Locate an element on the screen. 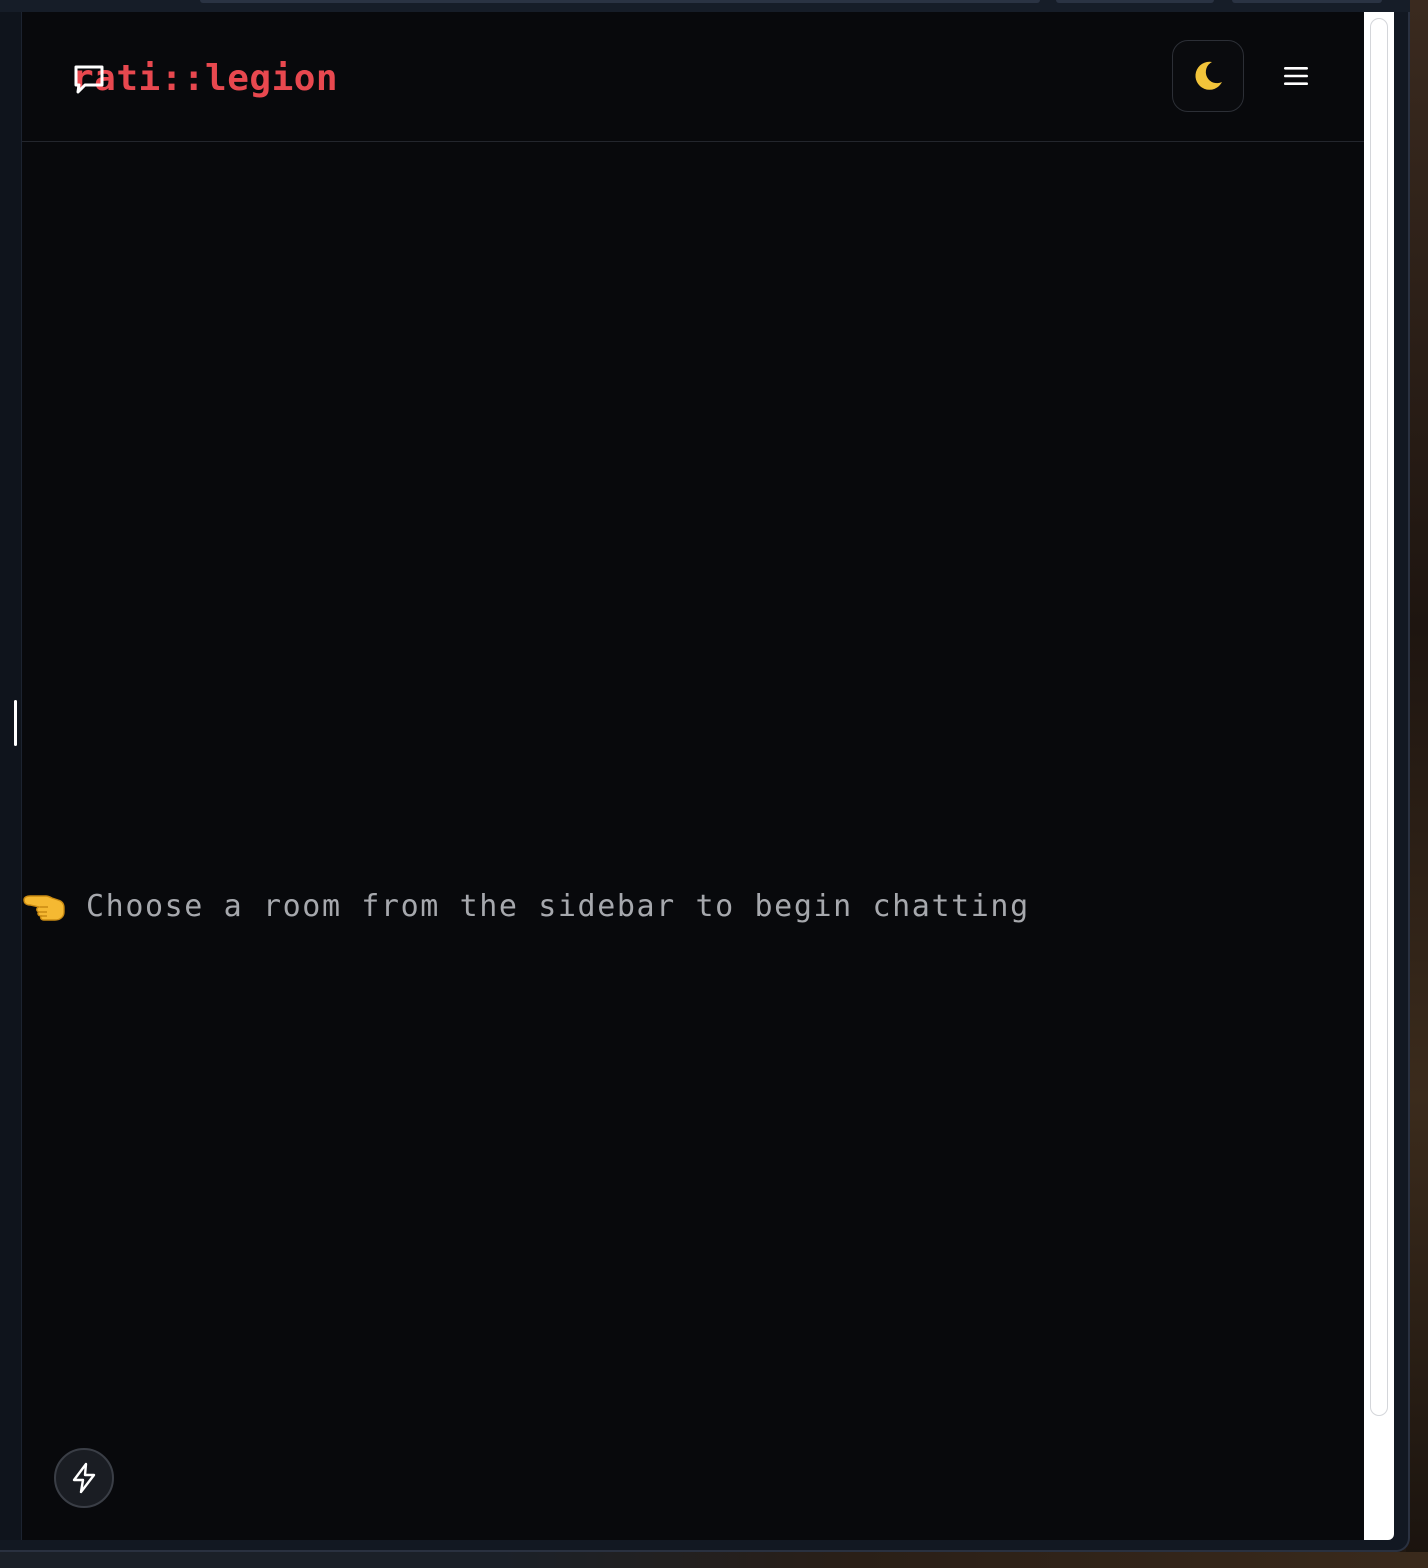 Image resolution: width=1428 pixels, height=1568 pixels. crescent-moon-icon is located at coordinates (1208, 75).